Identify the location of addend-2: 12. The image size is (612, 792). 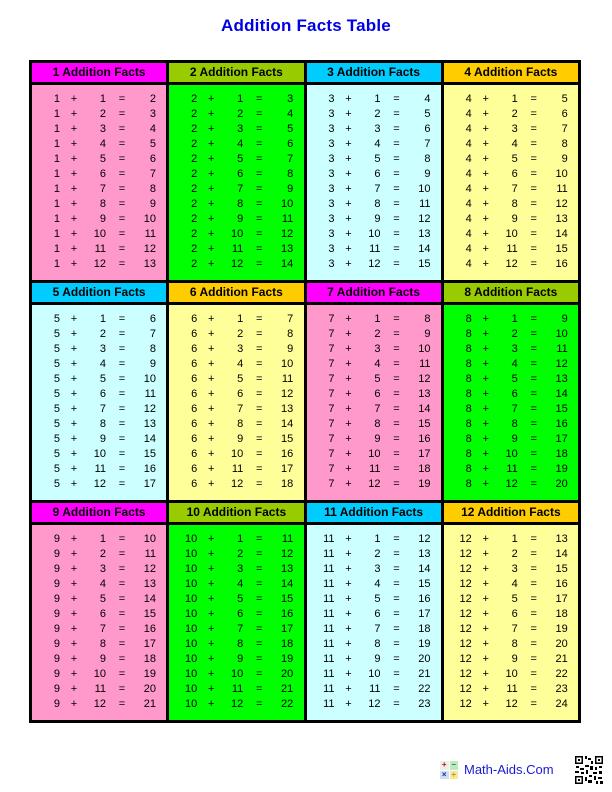
(237, 704).